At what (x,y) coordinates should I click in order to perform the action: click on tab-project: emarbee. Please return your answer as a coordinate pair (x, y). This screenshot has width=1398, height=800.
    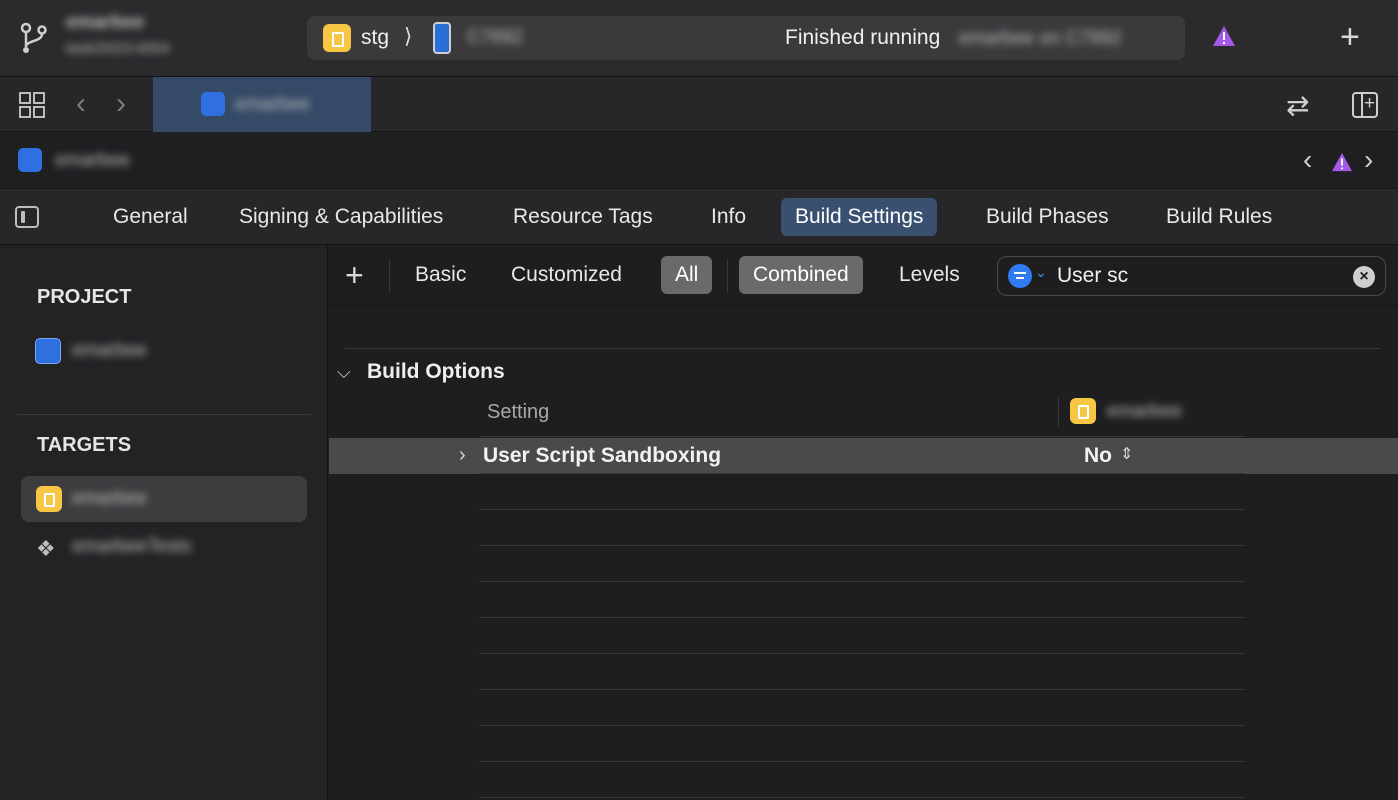
    Looking at the image, I should click on (262, 104).